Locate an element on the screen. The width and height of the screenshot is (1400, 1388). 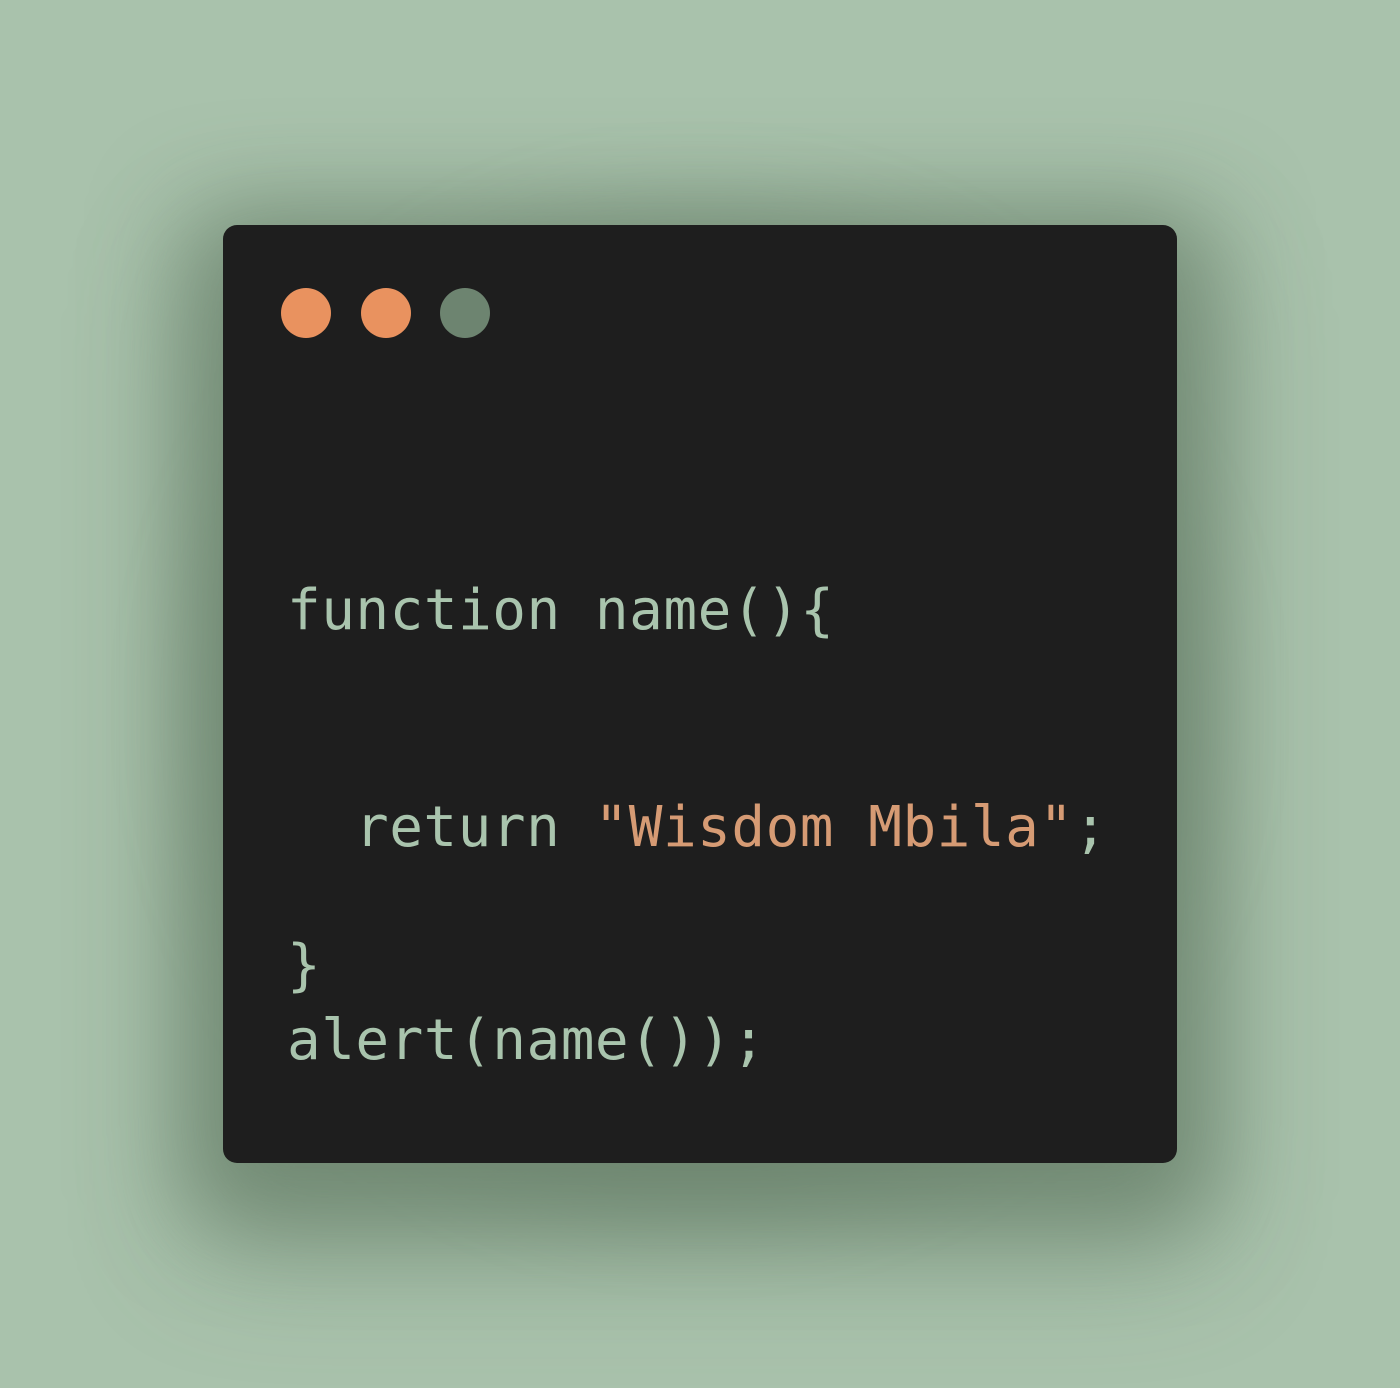
alert-call-text: alert(name()); is located at coordinates (527, 1040).